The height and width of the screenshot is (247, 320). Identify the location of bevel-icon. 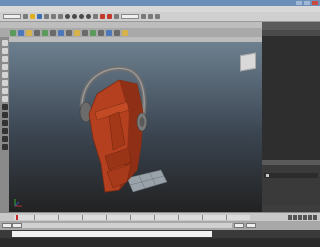
(101, 32).